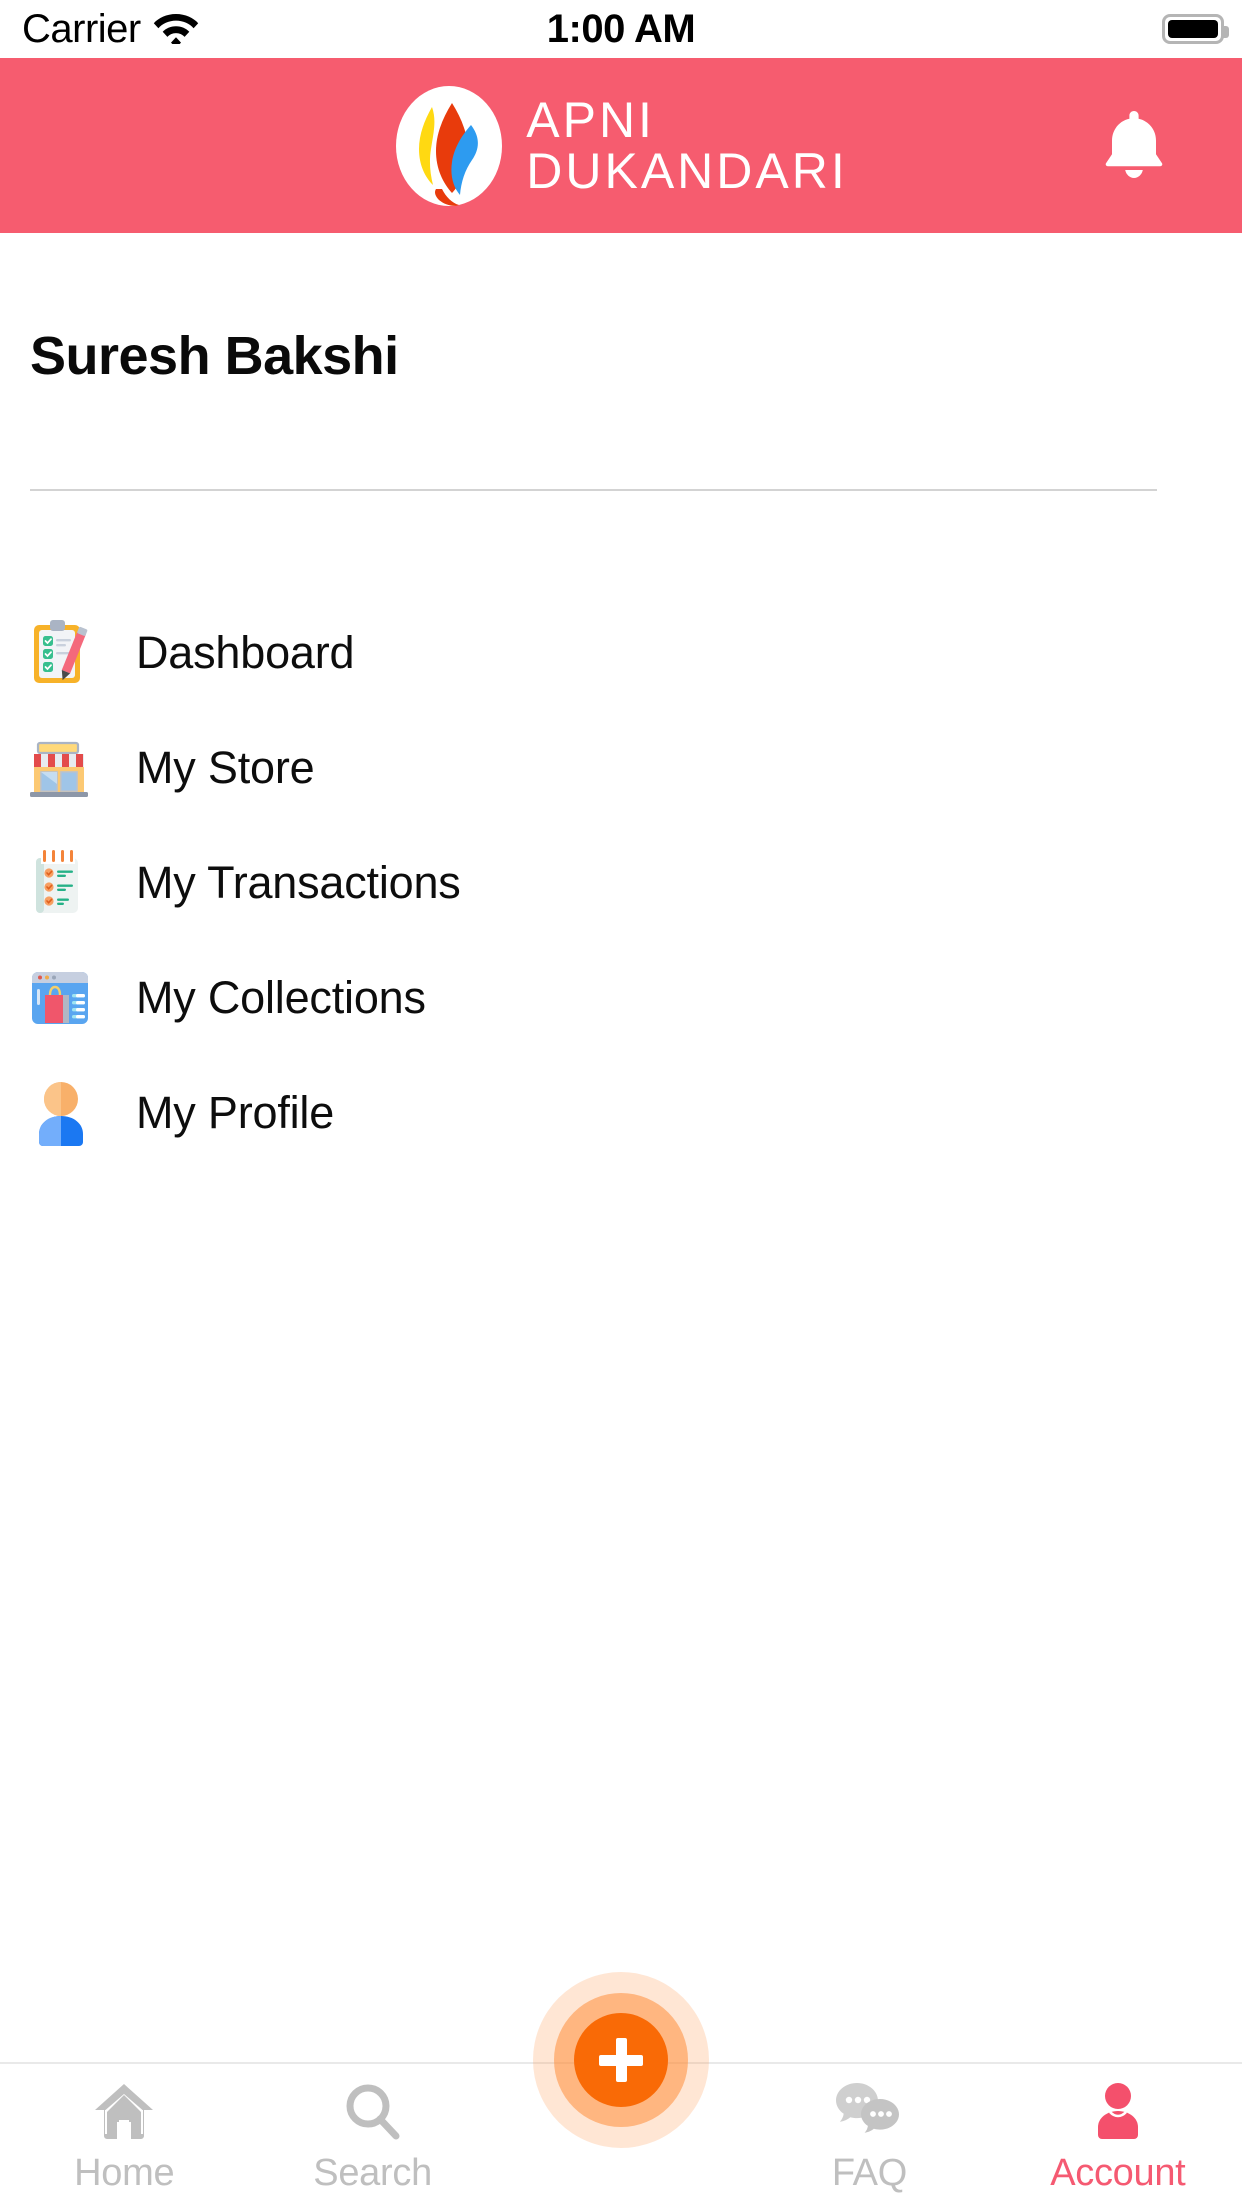  I want to click on notification-bell-button, so click(1134, 146).